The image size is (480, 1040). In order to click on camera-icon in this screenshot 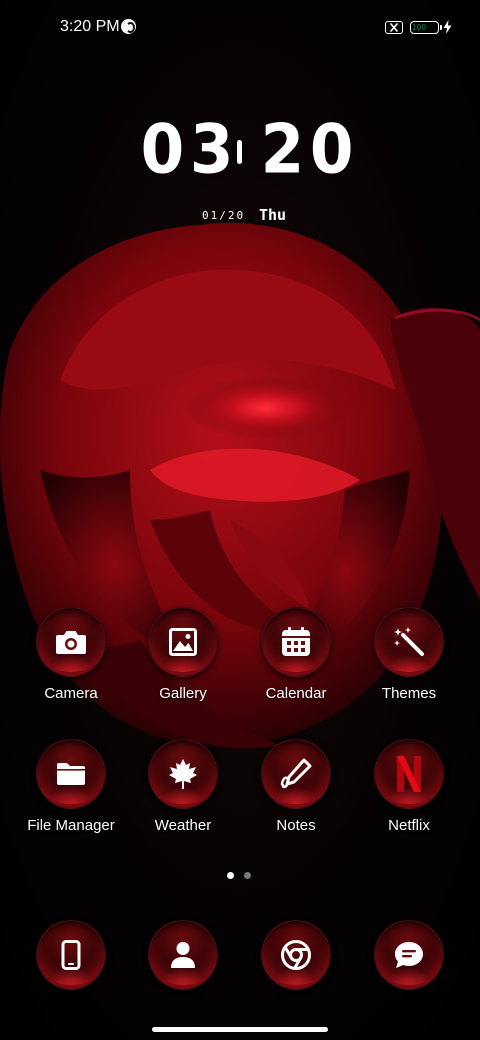, I will do `click(71, 642)`.